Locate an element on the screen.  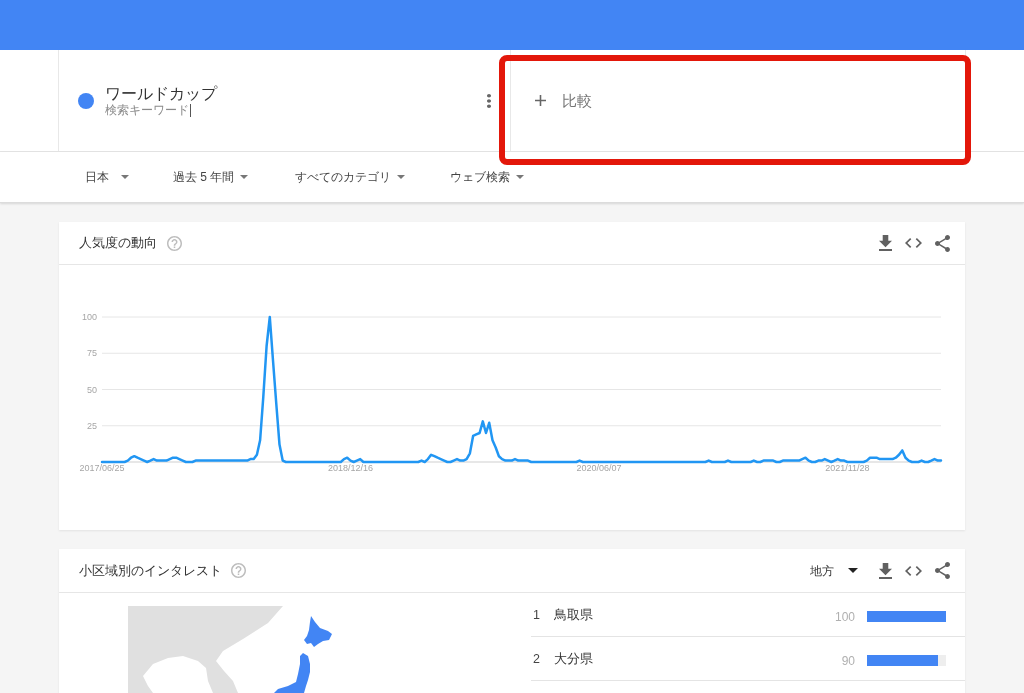
card-title: 人気度の動向 is located at coordinates (118, 243).